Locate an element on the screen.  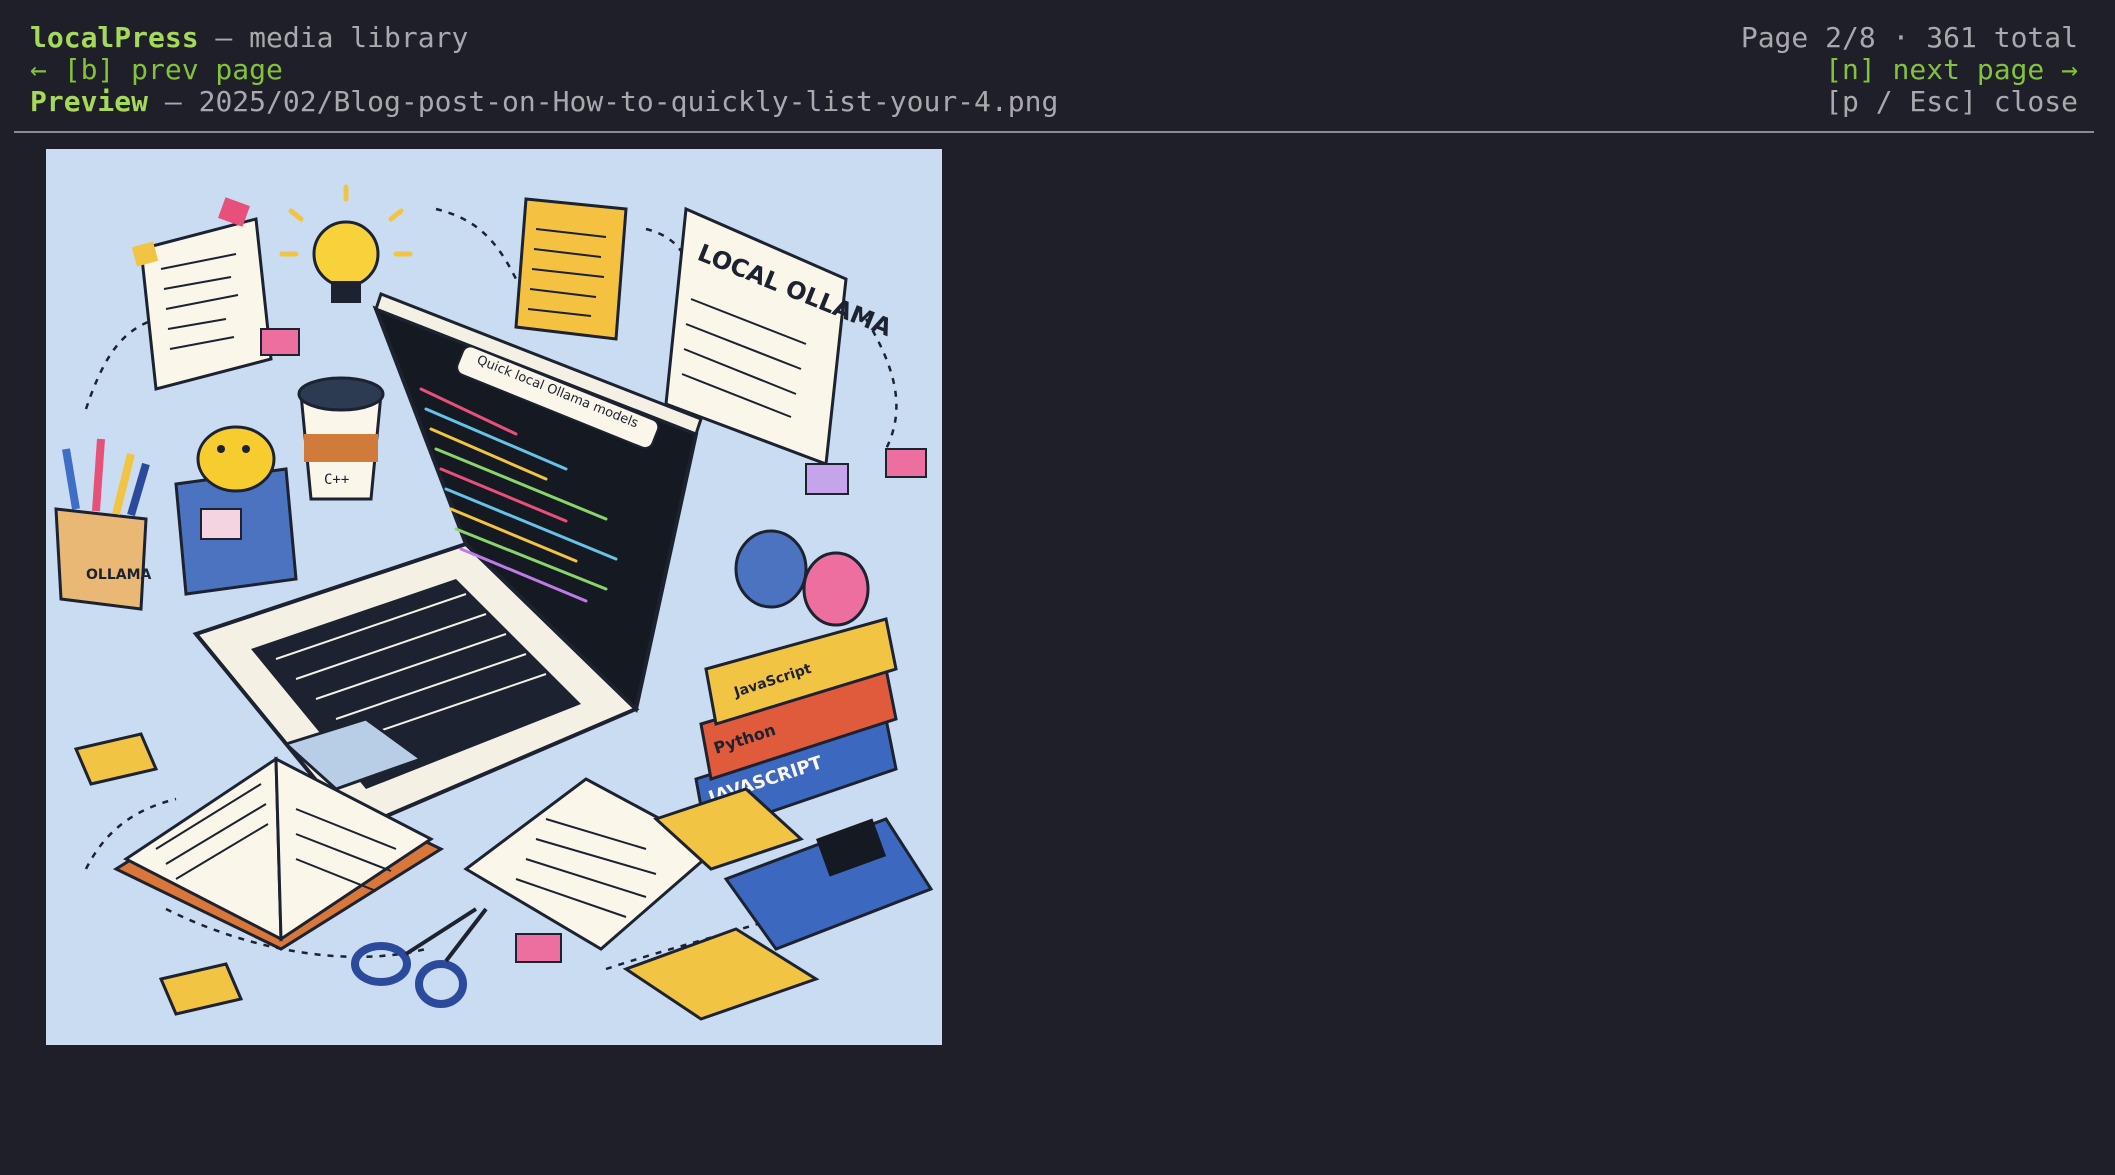
app-name: localPress is located at coordinates (114, 37).